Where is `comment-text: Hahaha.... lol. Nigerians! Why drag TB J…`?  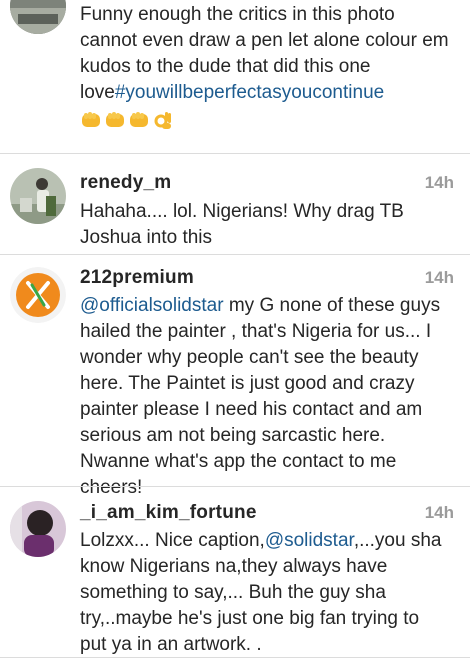
comment-text: Hahaha.... lol. Nigerians! Why drag TB J… is located at coordinates (242, 224).